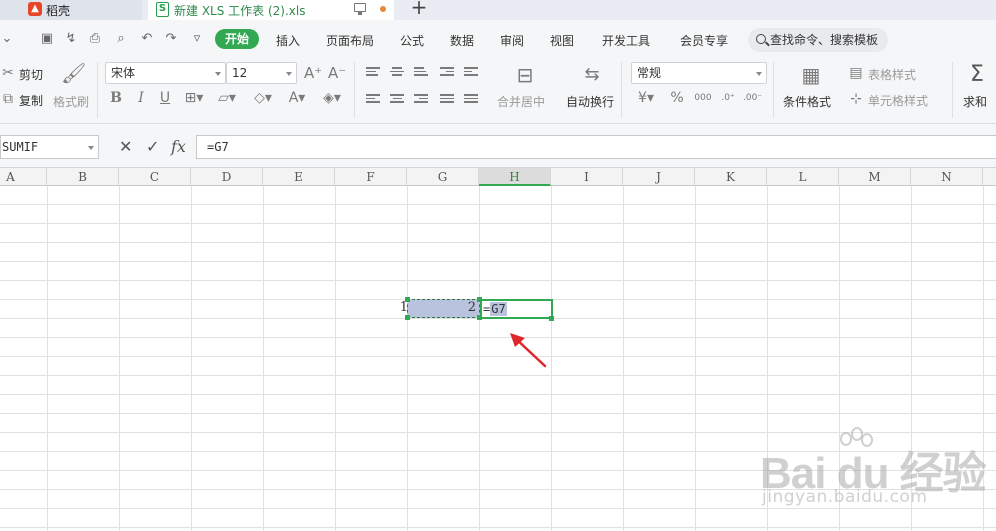  I want to click on column-header-h: H, so click(515, 177).